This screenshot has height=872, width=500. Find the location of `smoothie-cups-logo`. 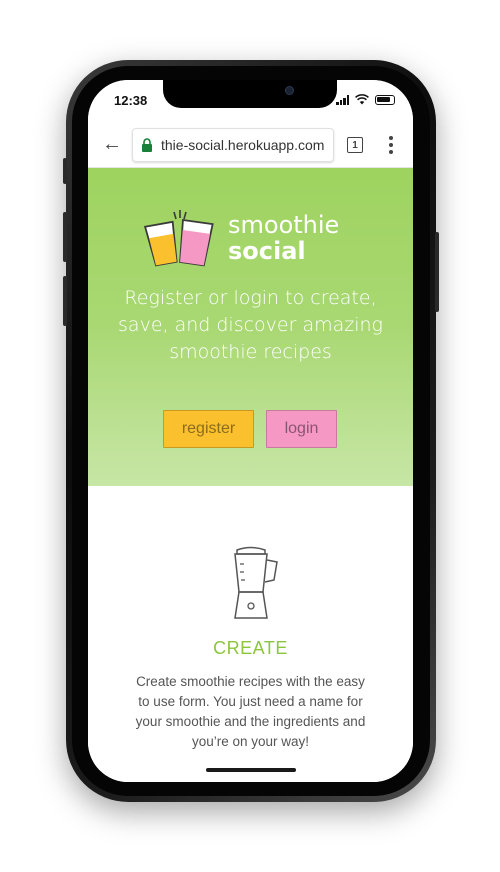

smoothie-cups-logo is located at coordinates (179, 238).